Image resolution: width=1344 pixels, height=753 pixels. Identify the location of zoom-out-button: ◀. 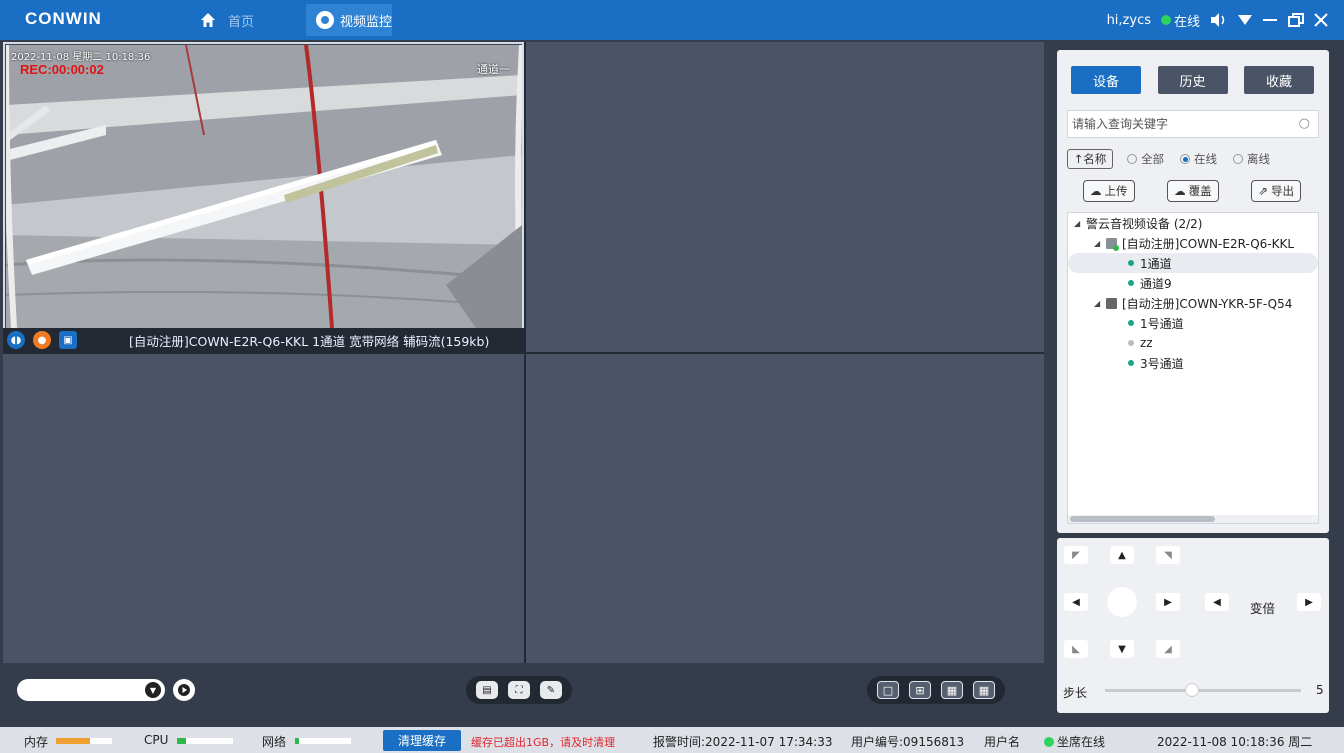
(1217, 602).